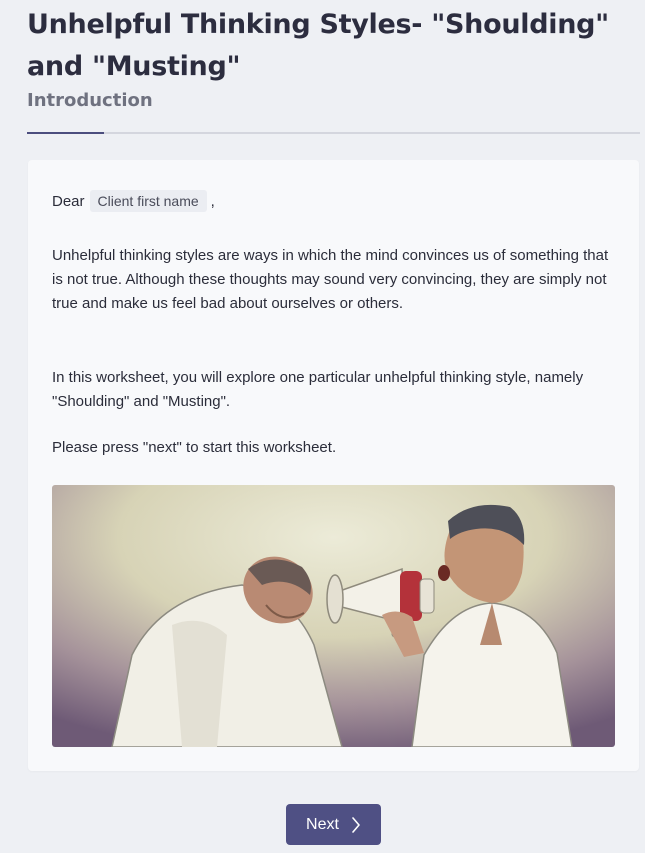 This screenshot has height=853, width=645. I want to click on progress-bar-fill, so click(65, 133).